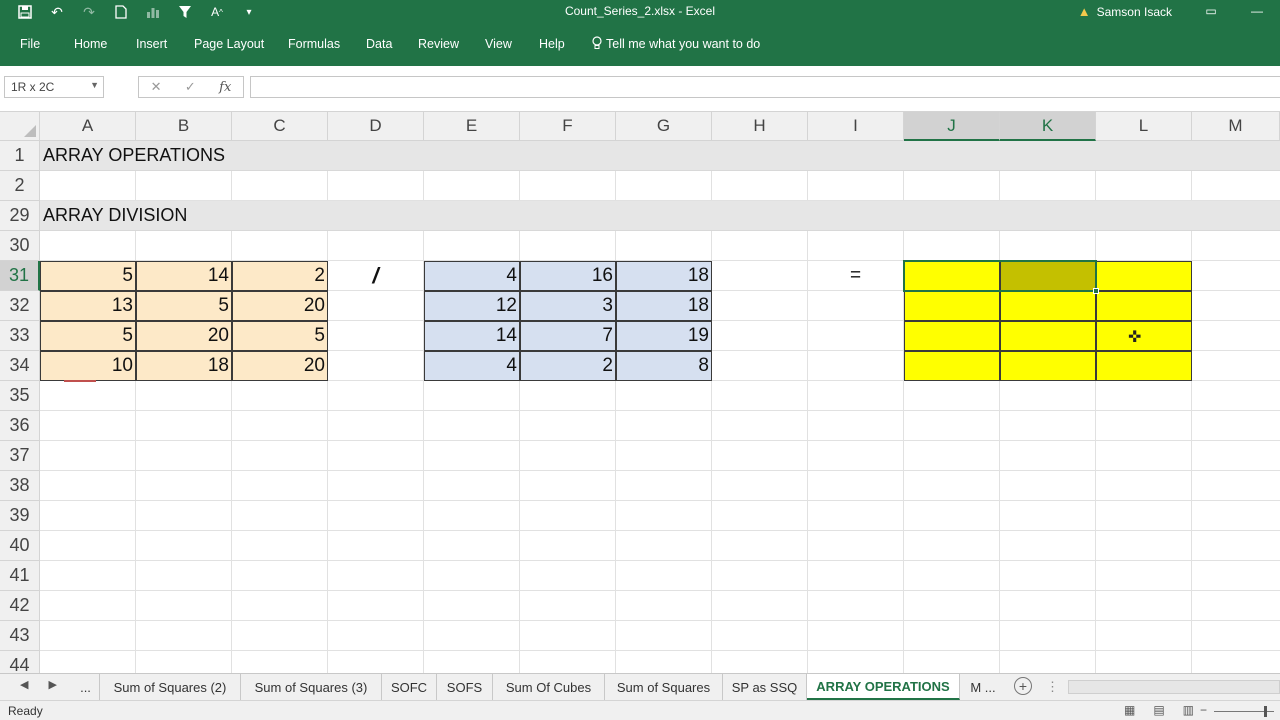  I want to click on zoom-out-icon: −, so click(1203, 710).